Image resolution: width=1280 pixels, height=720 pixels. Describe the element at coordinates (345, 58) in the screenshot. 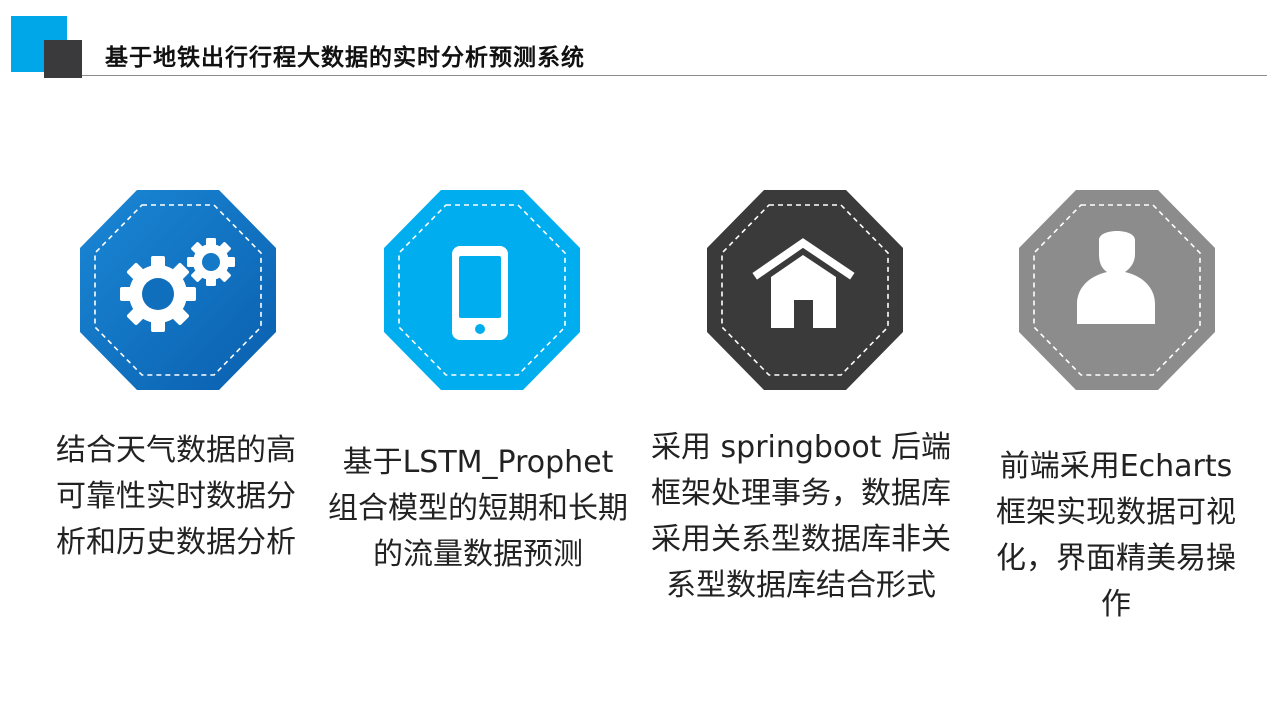

I see `page-title: 基于地铁出行行程大数据的实时分析预测系统` at that location.